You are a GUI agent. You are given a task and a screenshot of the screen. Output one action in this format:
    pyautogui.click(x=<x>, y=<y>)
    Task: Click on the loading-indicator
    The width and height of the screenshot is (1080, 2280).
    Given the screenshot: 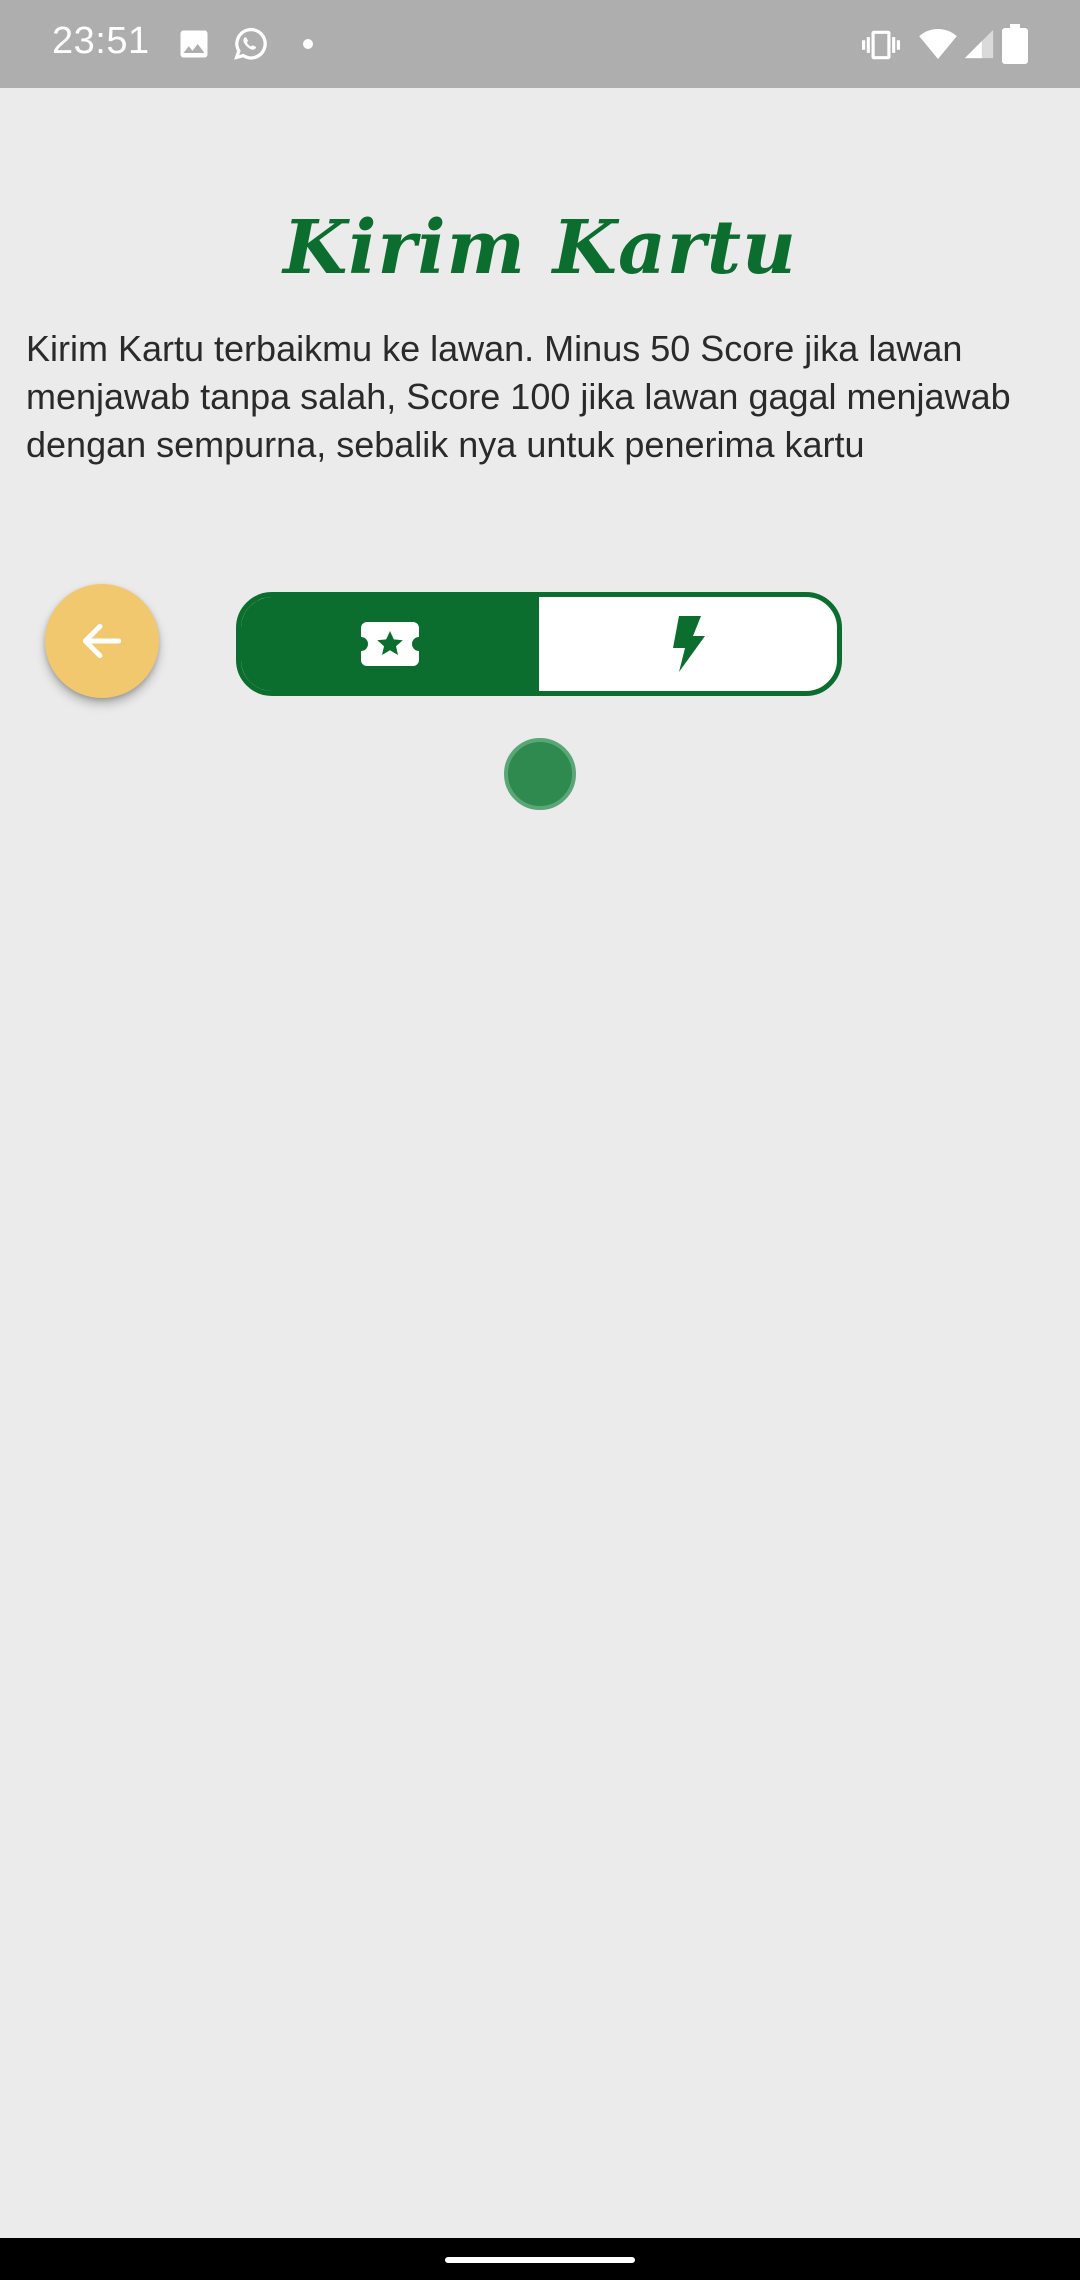 What is the action you would take?
    pyautogui.click(x=540, y=774)
    